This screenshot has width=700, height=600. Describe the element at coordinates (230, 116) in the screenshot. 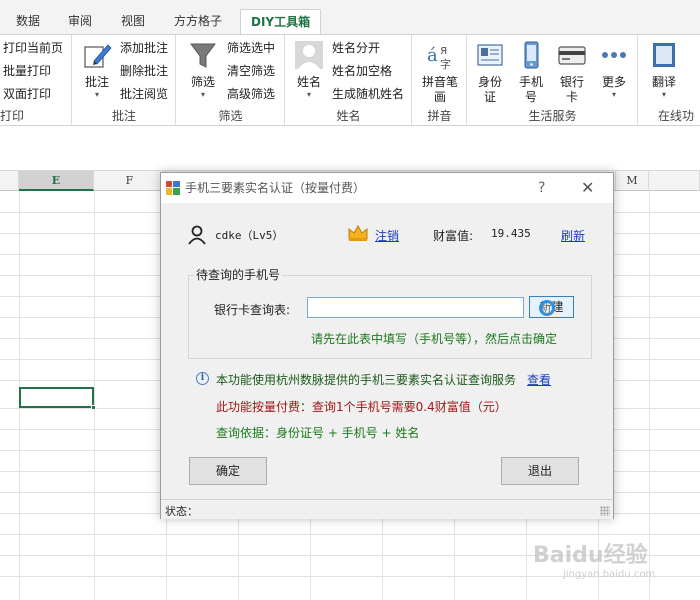

I see `group-label-filter: 筛选` at that location.